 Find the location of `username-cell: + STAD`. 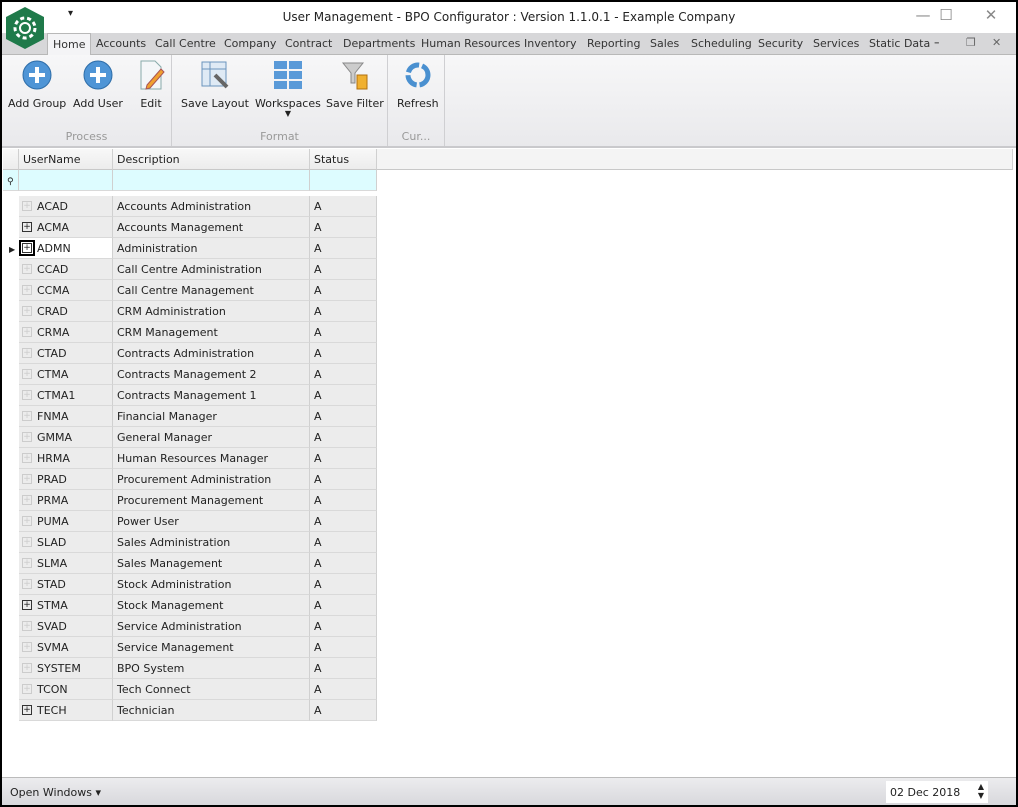

username-cell: + STAD is located at coordinates (66, 584).